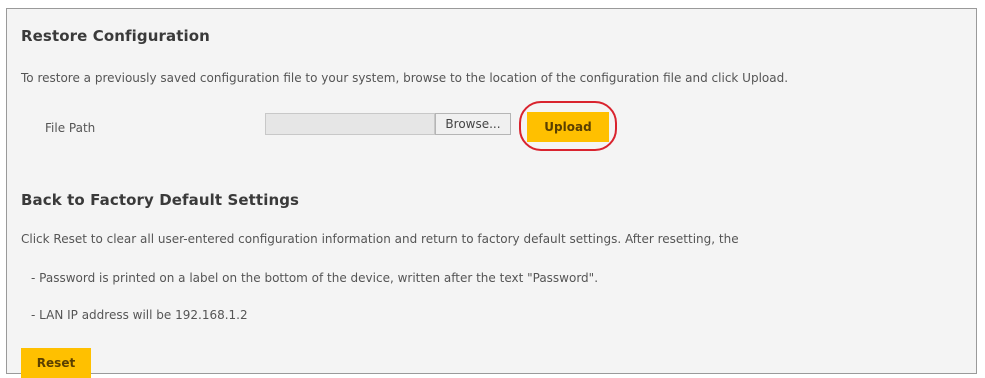 The height and width of the screenshot is (378, 985). I want to click on file-path-input, so click(350, 124).